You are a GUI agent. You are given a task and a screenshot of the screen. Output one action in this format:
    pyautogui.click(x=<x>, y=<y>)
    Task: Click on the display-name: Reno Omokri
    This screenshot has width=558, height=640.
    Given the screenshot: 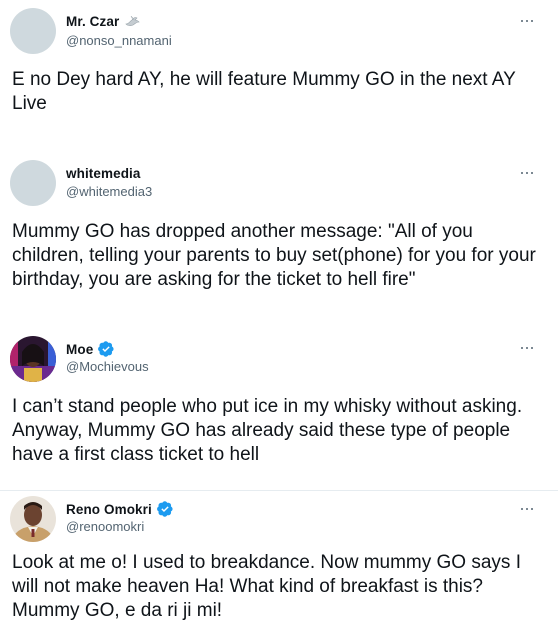 What is the action you would take?
    pyautogui.click(x=109, y=509)
    